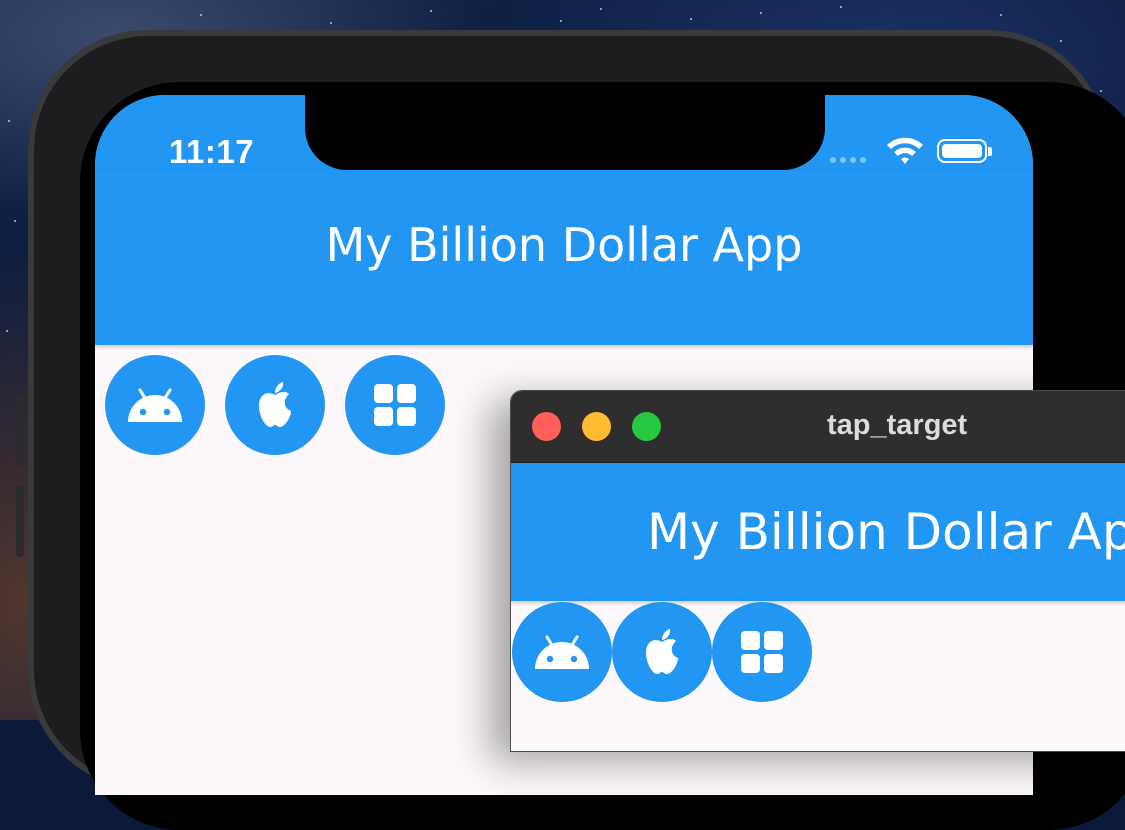  What do you see at coordinates (596, 426) in the screenshot?
I see `minimize-window-button` at bounding box center [596, 426].